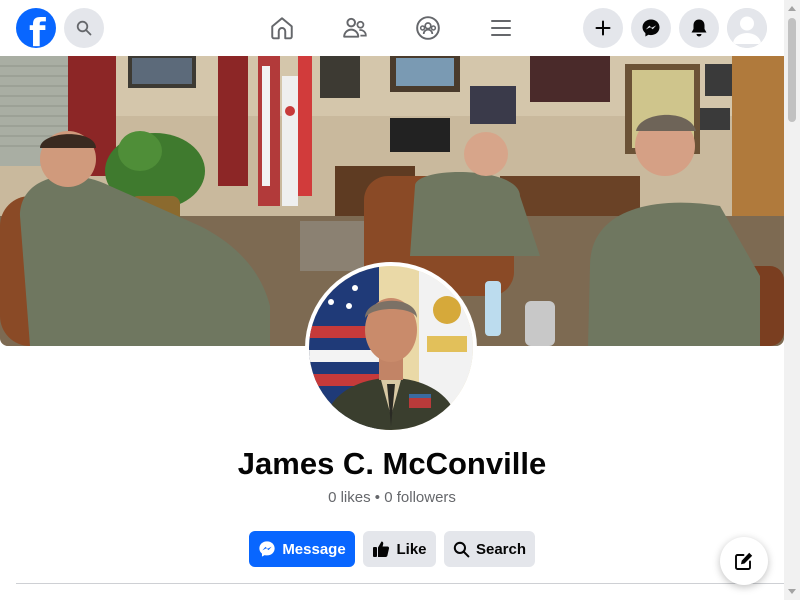 The height and width of the screenshot is (600, 800). What do you see at coordinates (420, 497) in the screenshot?
I see `followers-count: 0 followers` at bounding box center [420, 497].